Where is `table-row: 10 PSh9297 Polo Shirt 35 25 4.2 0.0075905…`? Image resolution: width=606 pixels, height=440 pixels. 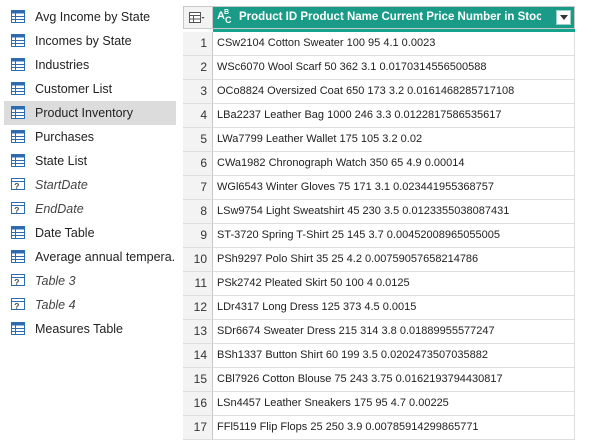
table-row: 10 PSh9297 Polo Shirt 35 25 4.2 0.0075905… is located at coordinates (379, 260).